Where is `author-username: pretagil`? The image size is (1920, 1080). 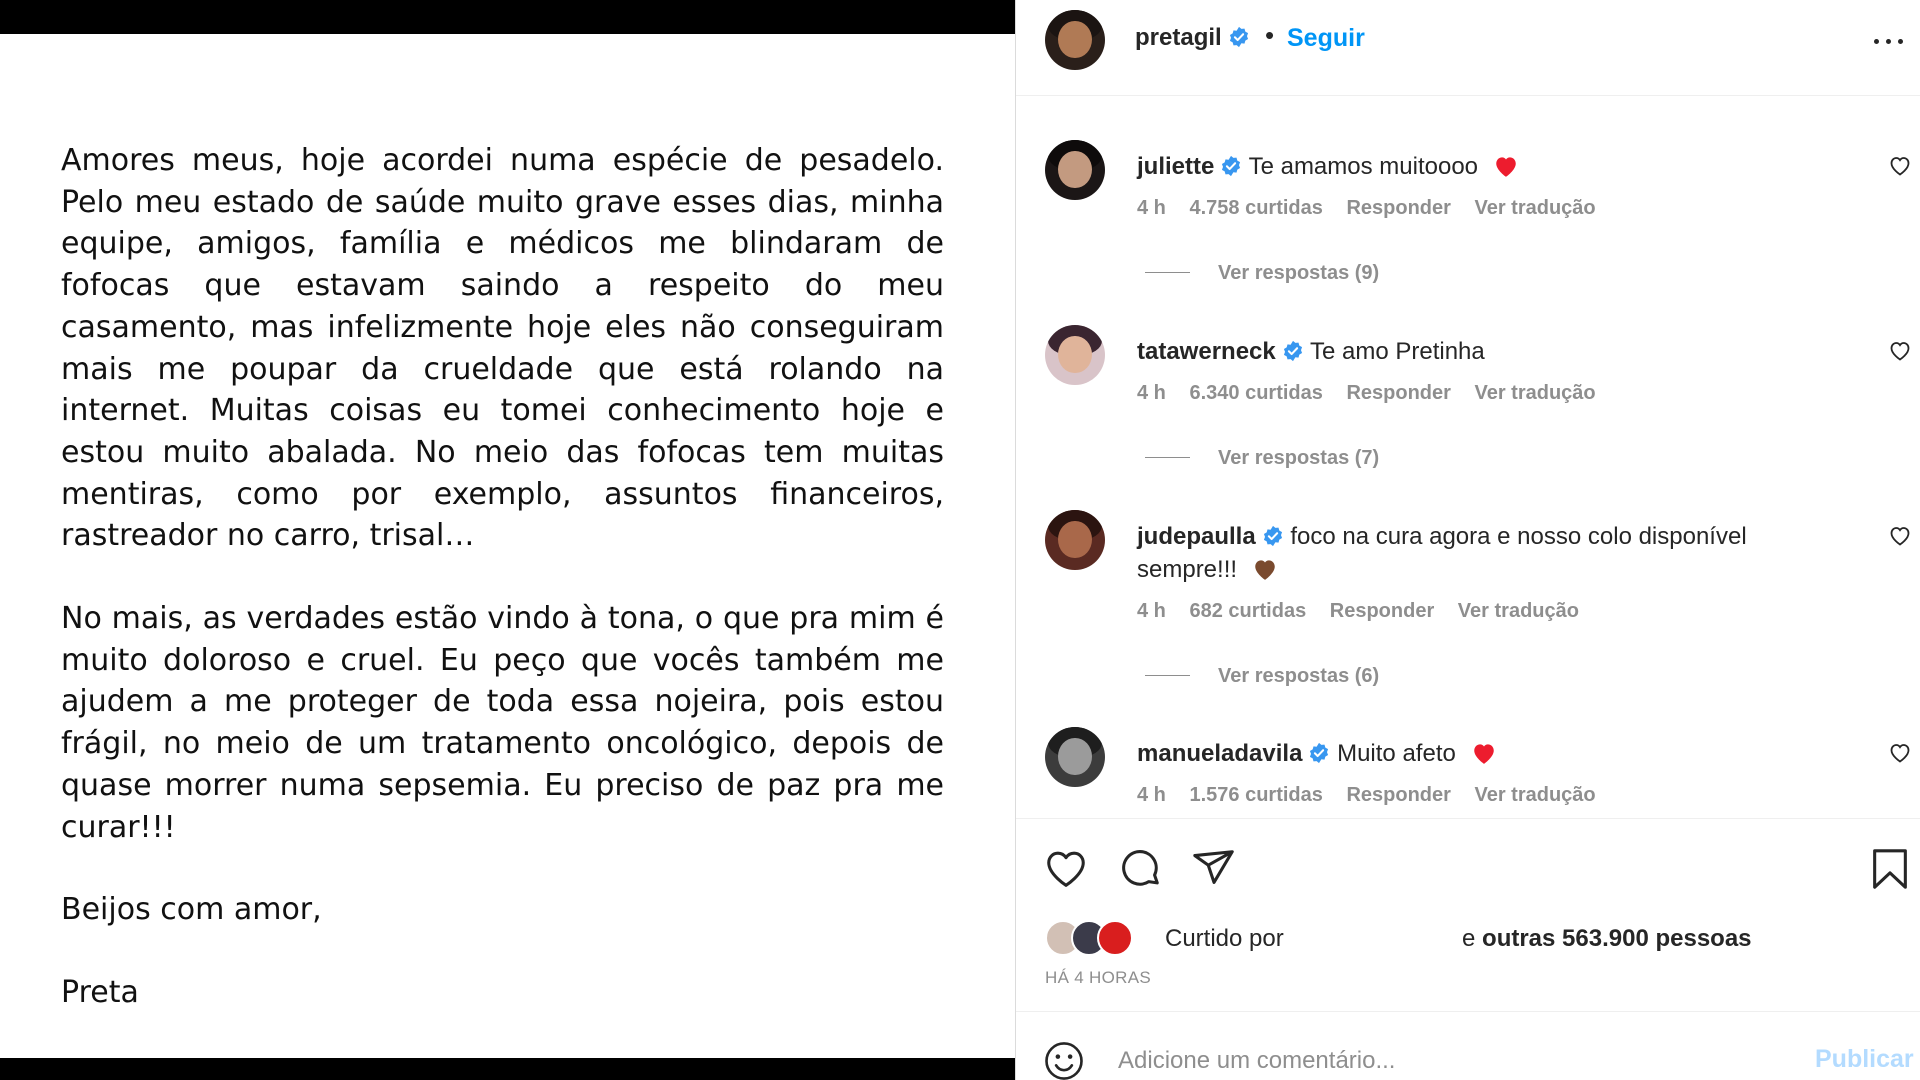
author-username: pretagil is located at coordinates (1192, 38).